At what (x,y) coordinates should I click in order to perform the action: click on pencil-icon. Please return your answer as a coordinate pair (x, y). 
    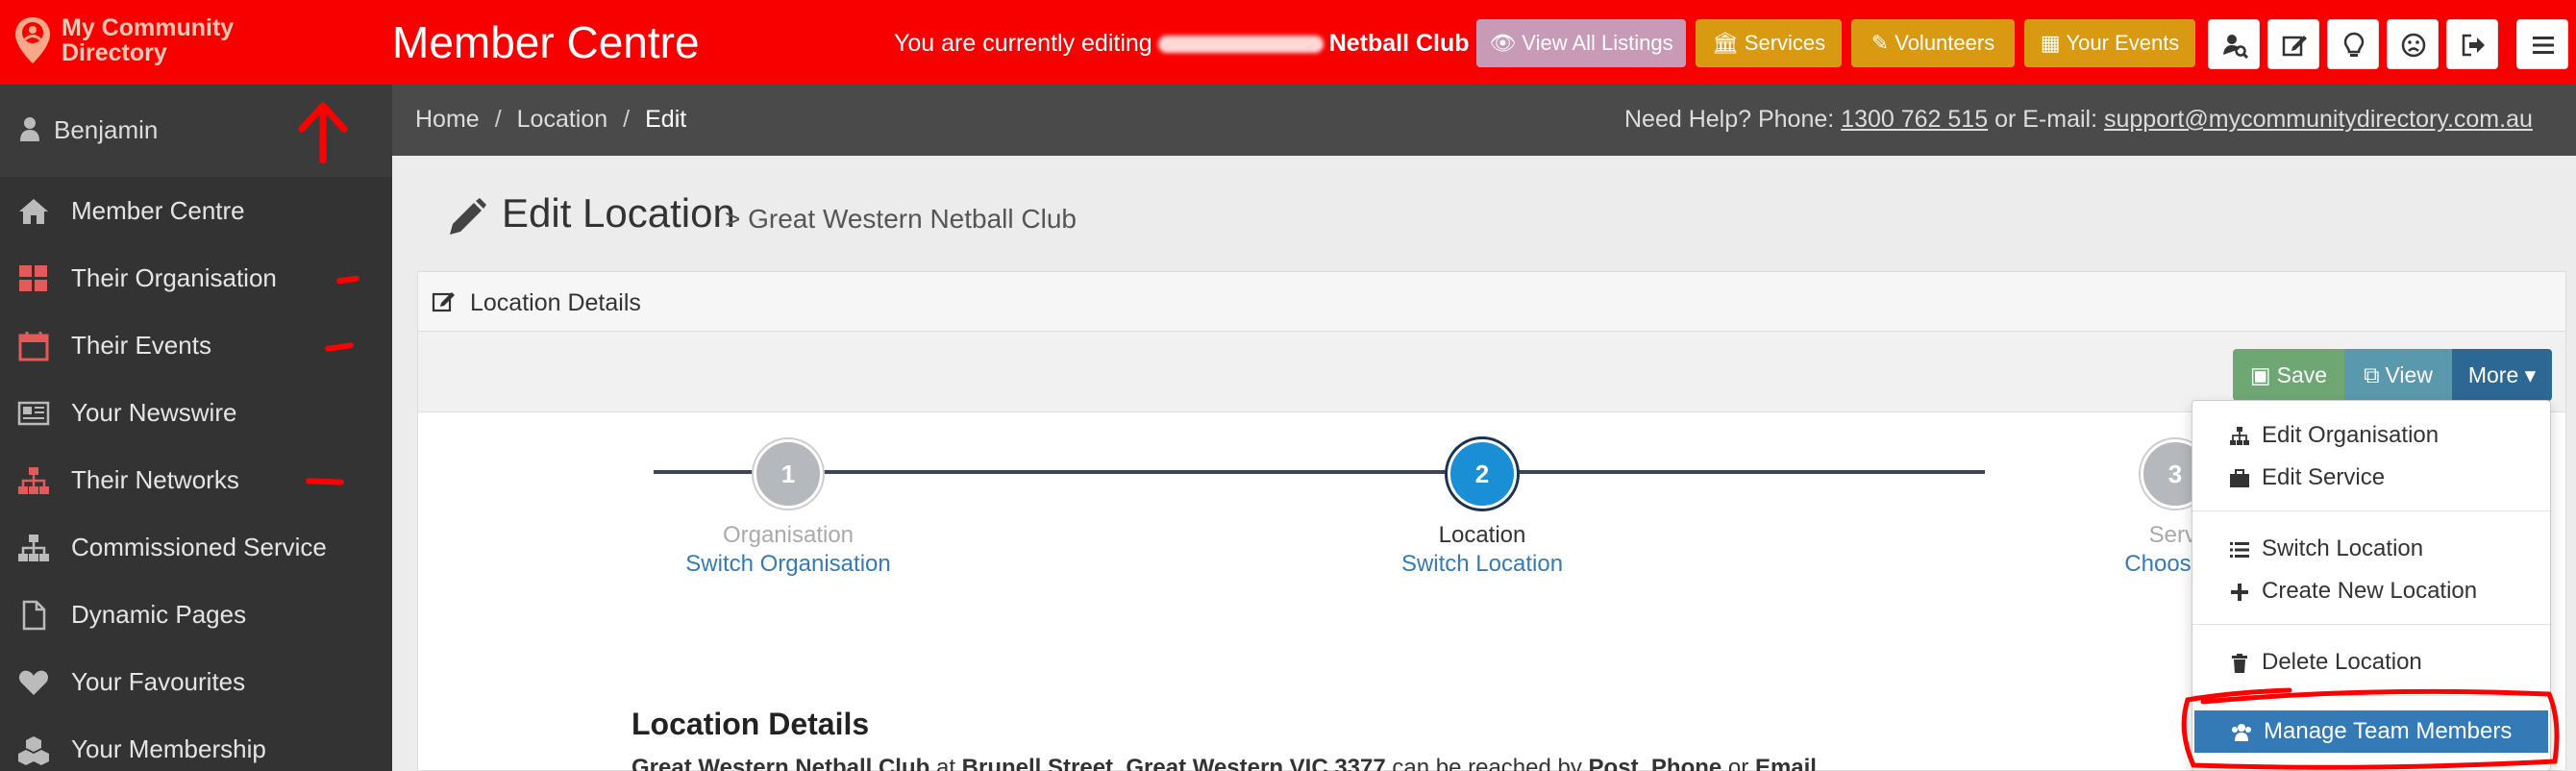
    Looking at the image, I should click on (468, 216).